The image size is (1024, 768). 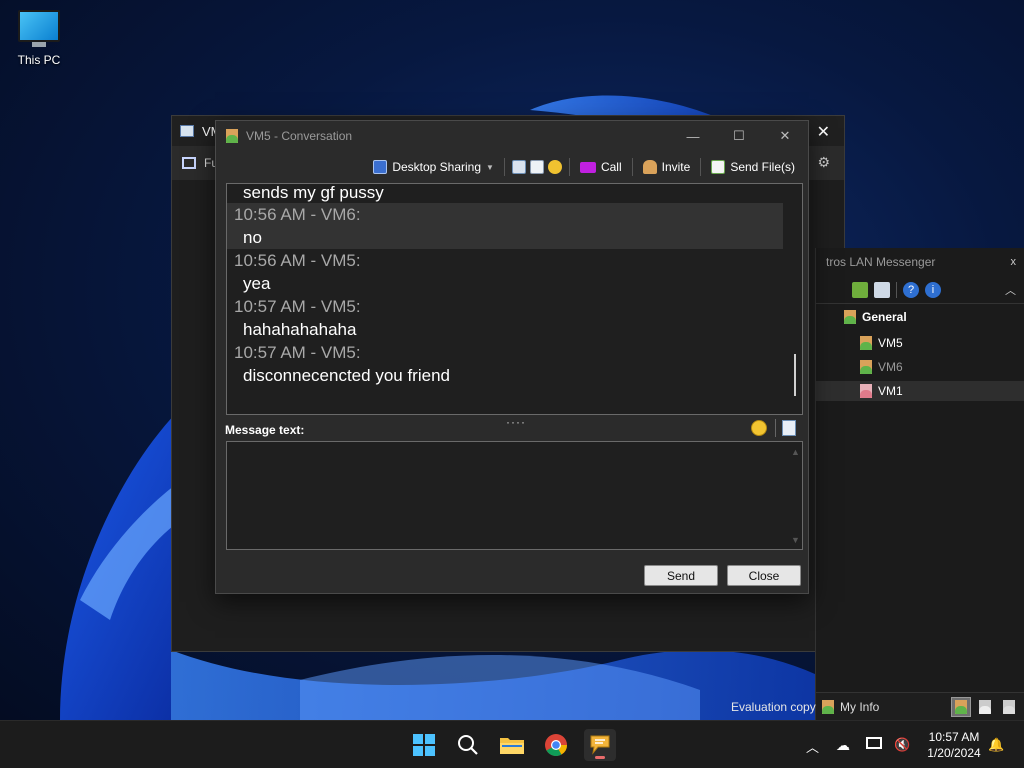 I want to click on messenger-title: tros LAN Messenger, so click(x=881, y=262).